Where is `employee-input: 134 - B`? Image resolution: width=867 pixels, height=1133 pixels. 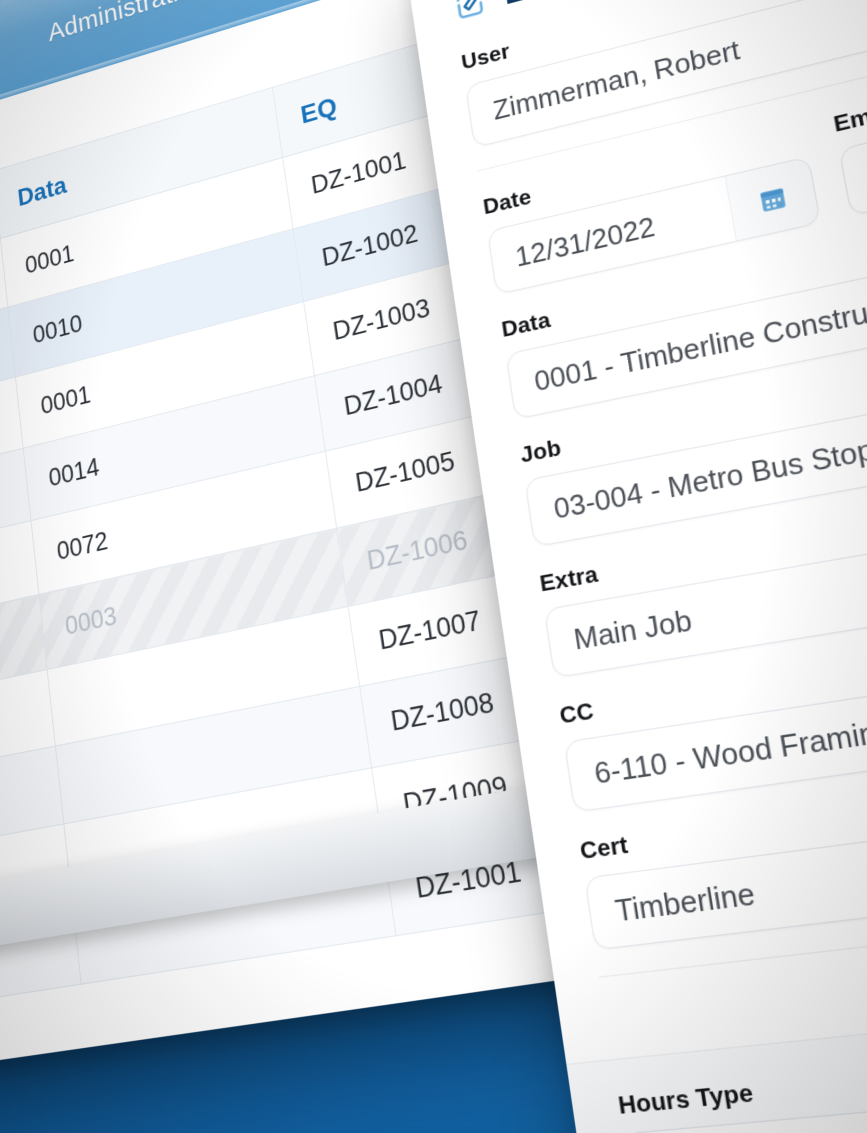
employee-input: 134 - B is located at coordinates (852, 141).